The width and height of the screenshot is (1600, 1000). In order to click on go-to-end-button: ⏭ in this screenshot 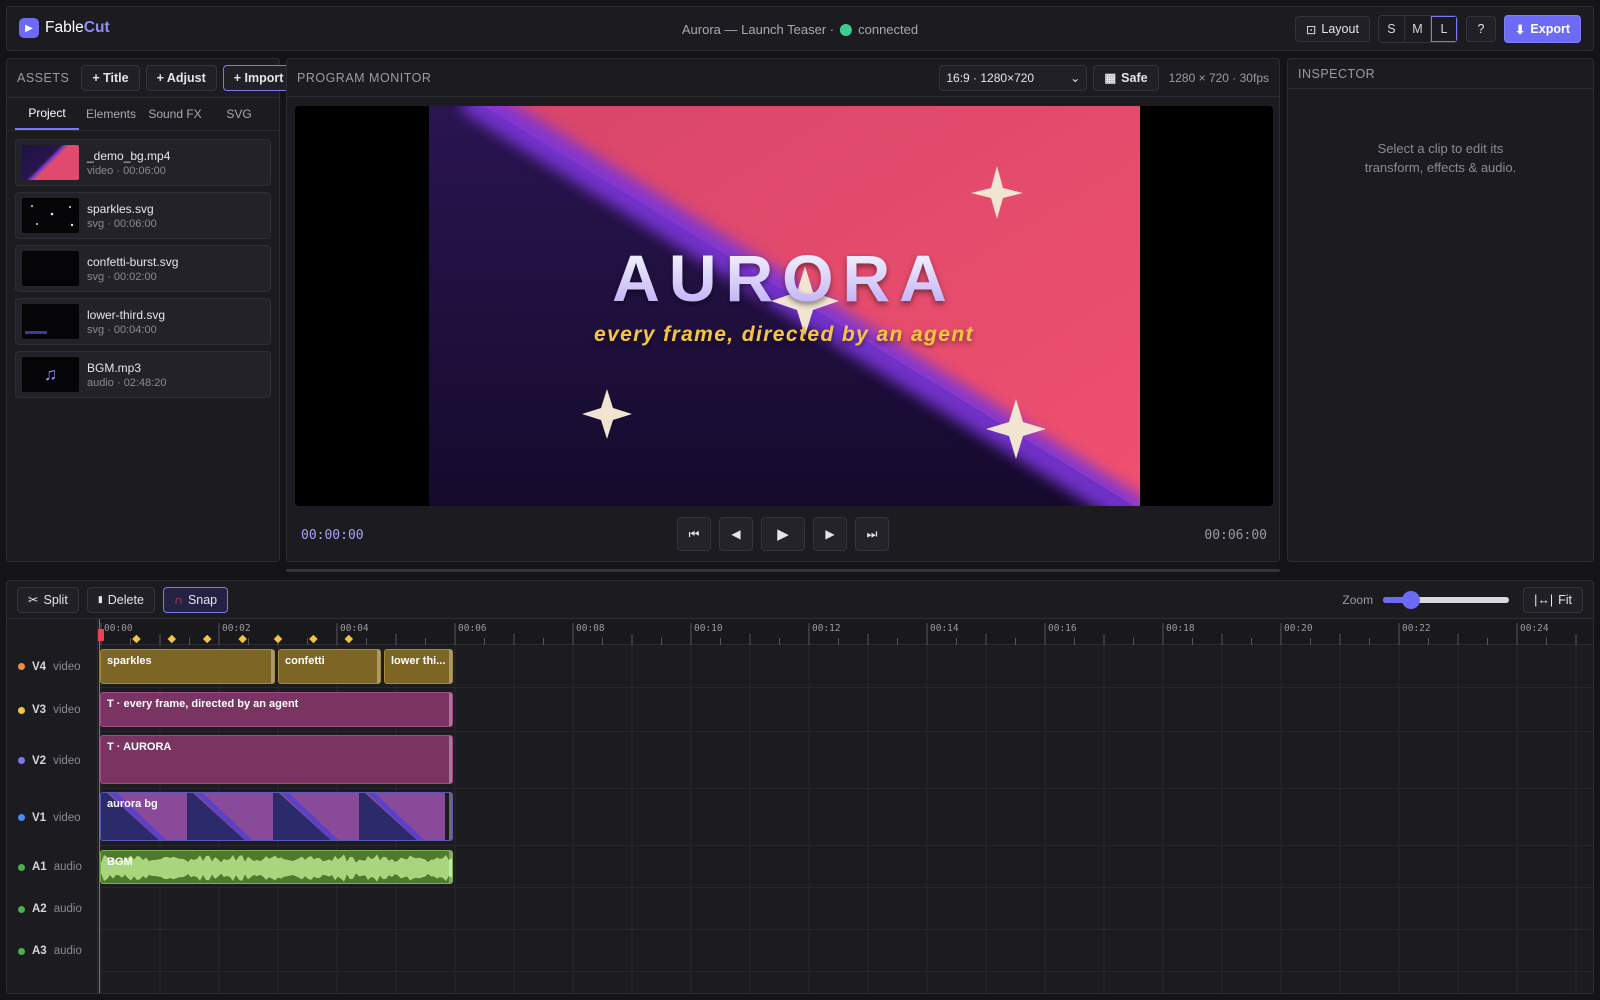, I will do `click(872, 534)`.